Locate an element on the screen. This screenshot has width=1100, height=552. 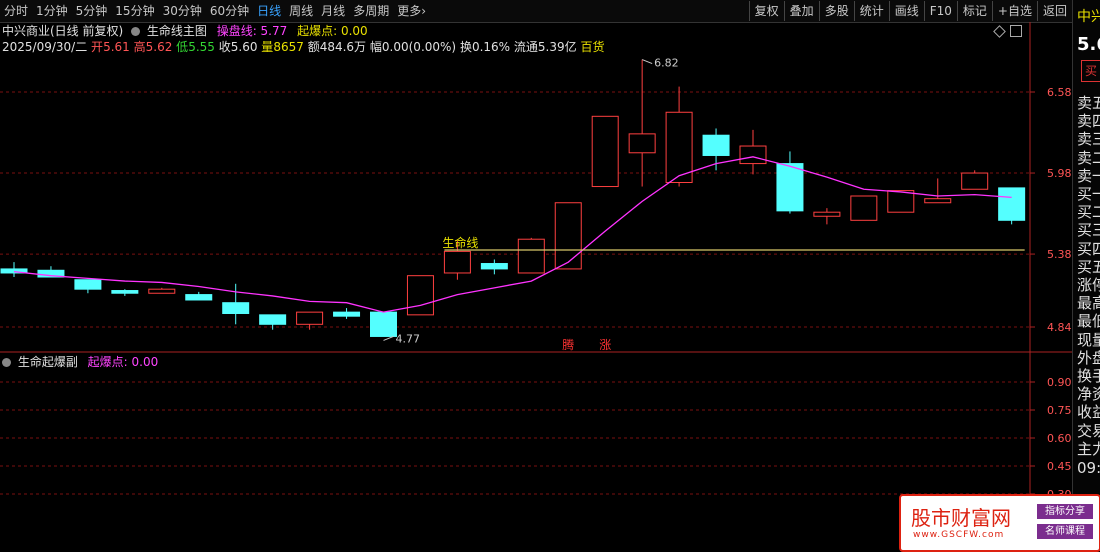
sidebar-time: 09:4 is located at coordinates (1088, 468).